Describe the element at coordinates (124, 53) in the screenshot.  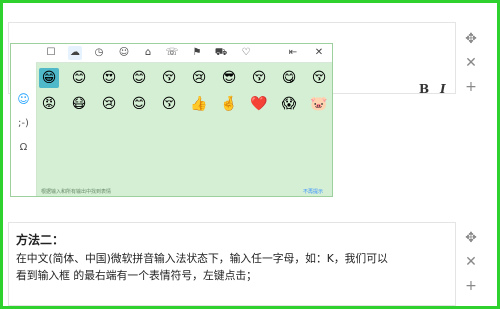
I see `tab-smiley: ☺` at that location.